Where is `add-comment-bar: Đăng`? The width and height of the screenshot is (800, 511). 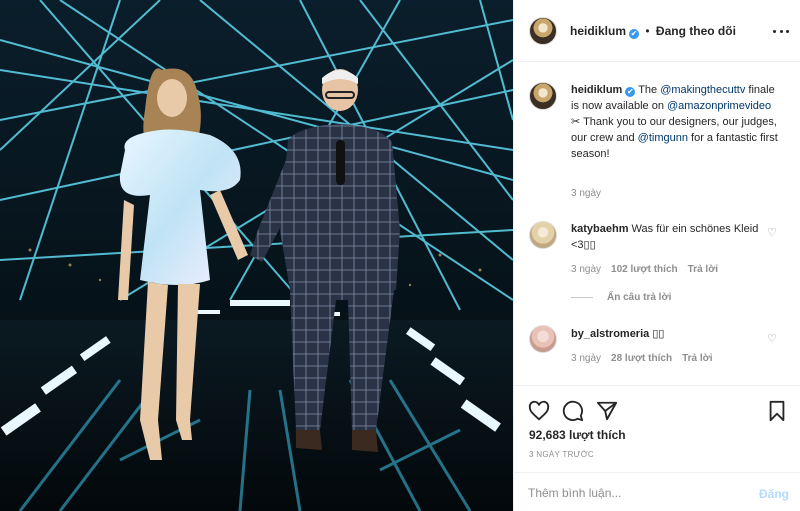 add-comment-bar: Đăng is located at coordinates (657, 491).